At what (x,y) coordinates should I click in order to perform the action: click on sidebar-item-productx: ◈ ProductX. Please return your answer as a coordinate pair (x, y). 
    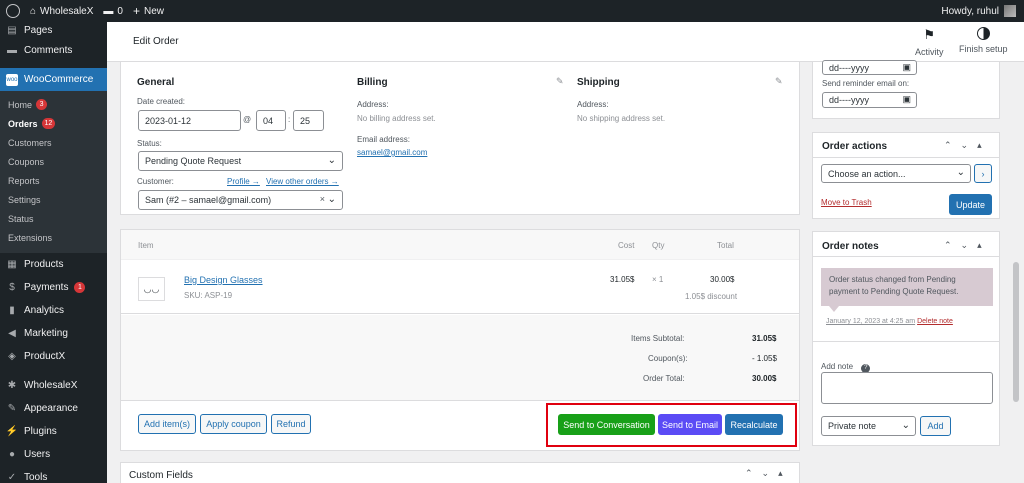
    Looking at the image, I should click on (53, 356).